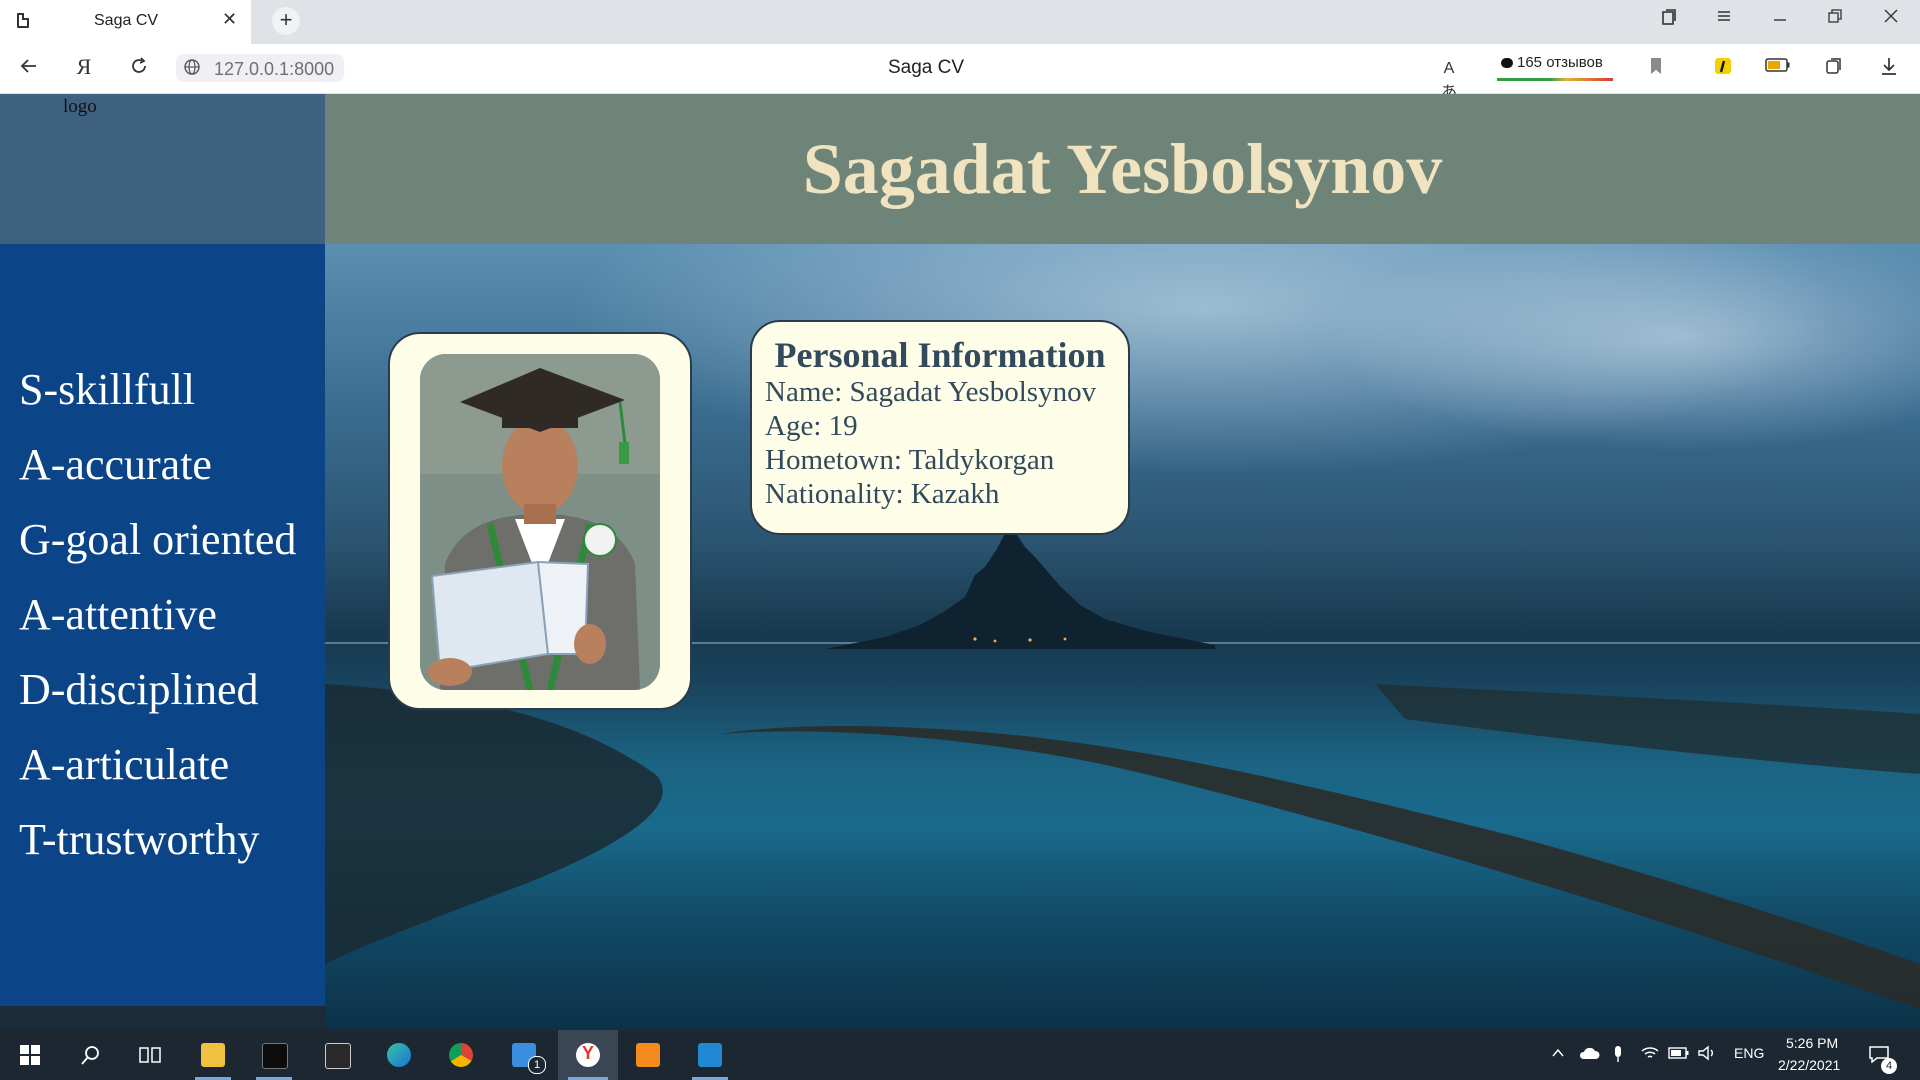 The image size is (1920, 1080). What do you see at coordinates (1812, 1043) in the screenshot?
I see `clock-time: 5:26 PM` at bounding box center [1812, 1043].